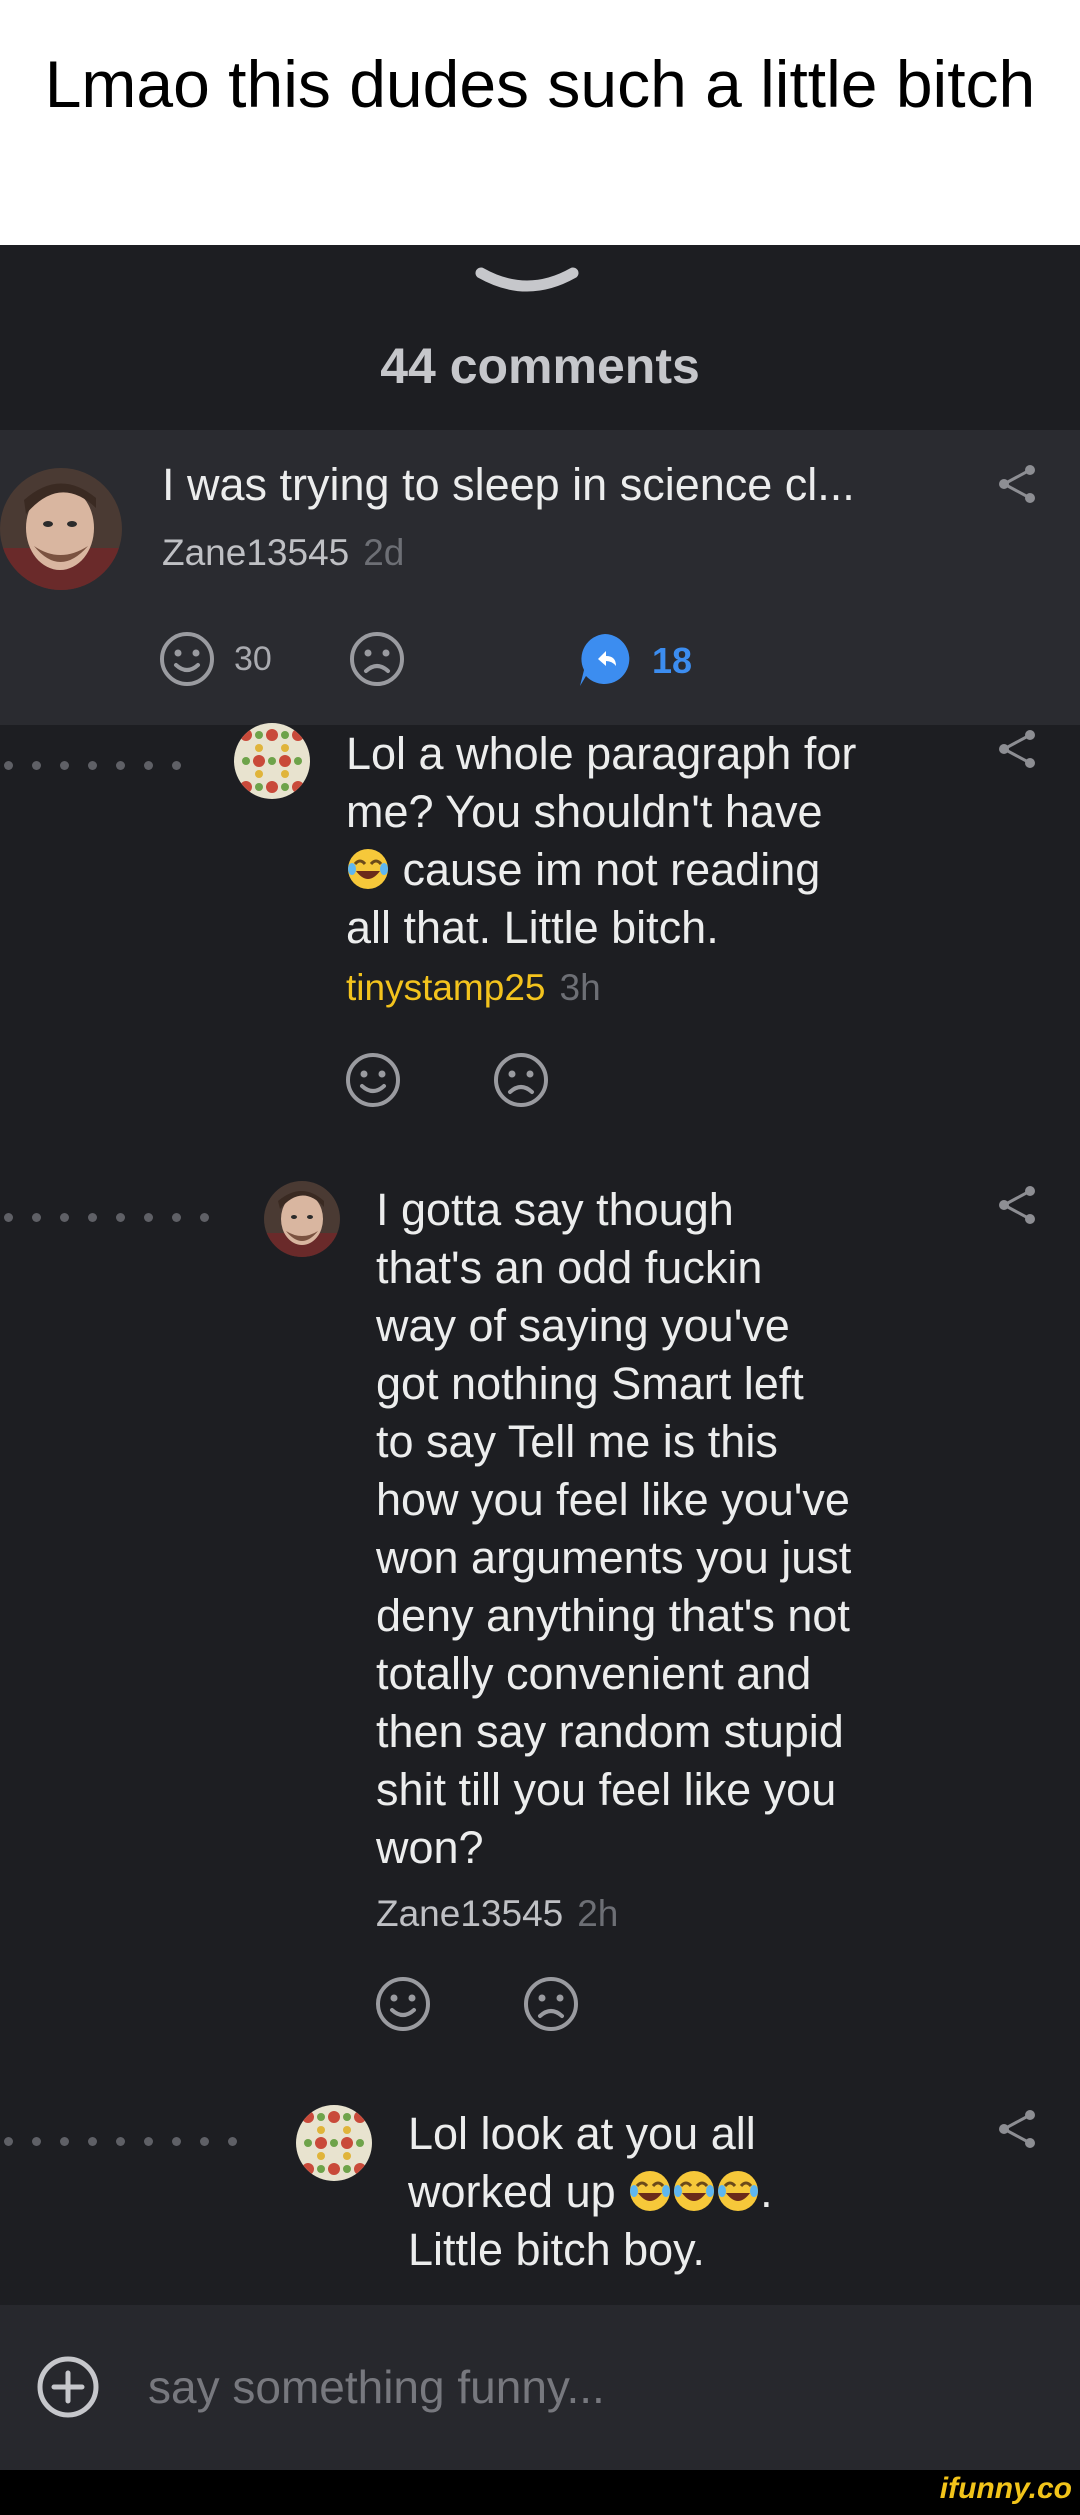 This screenshot has height=2515, width=1080. What do you see at coordinates (527, 283) in the screenshot?
I see `chevron-down-icon` at bounding box center [527, 283].